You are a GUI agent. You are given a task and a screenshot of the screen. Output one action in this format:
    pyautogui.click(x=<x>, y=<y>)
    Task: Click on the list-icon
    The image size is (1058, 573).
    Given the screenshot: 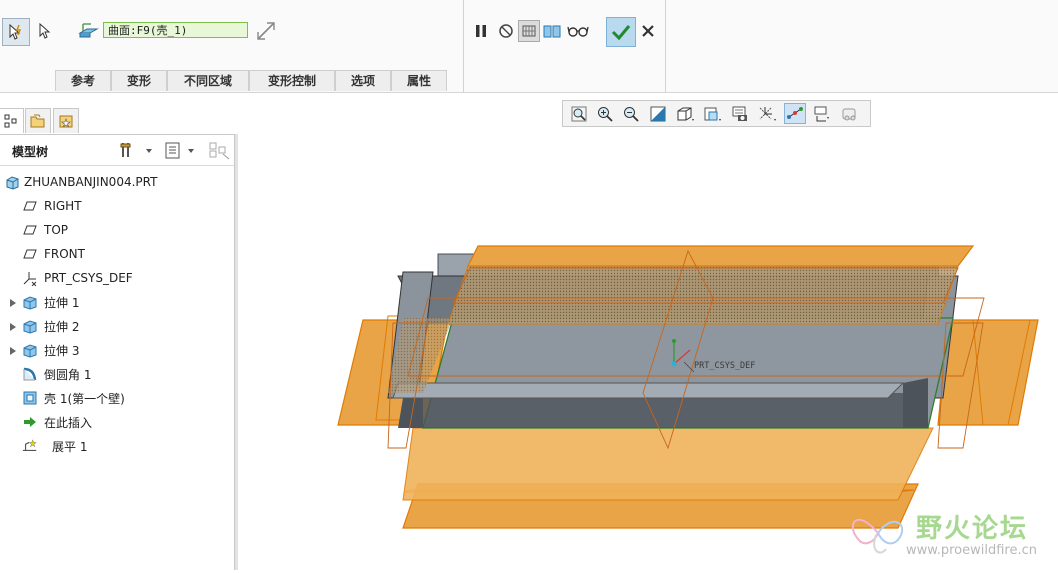 What is the action you would take?
    pyautogui.click(x=179, y=150)
    